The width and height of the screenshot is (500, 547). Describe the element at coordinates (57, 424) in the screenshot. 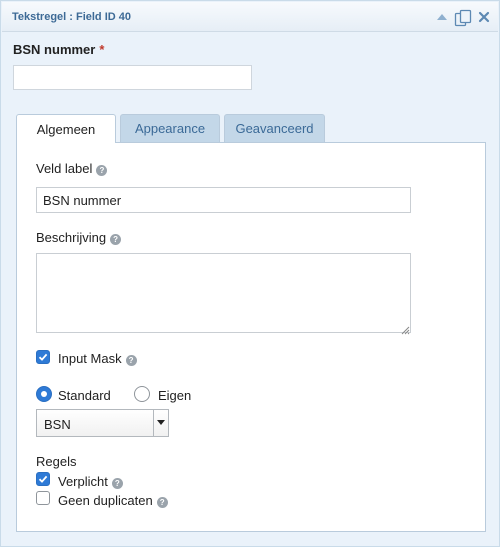

I see `mask-select-value: BSN` at that location.